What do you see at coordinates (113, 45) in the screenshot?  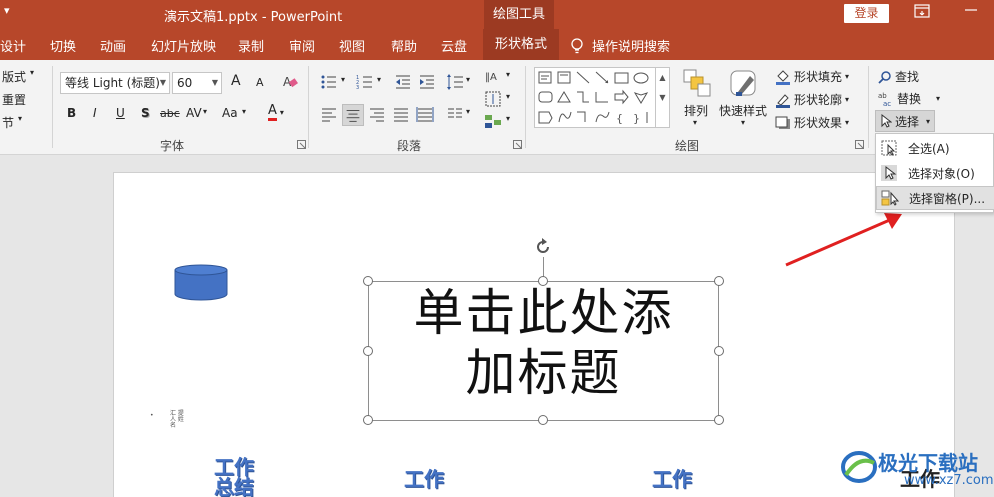 I see `tab-animations: 动画` at bounding box center [113, 45].